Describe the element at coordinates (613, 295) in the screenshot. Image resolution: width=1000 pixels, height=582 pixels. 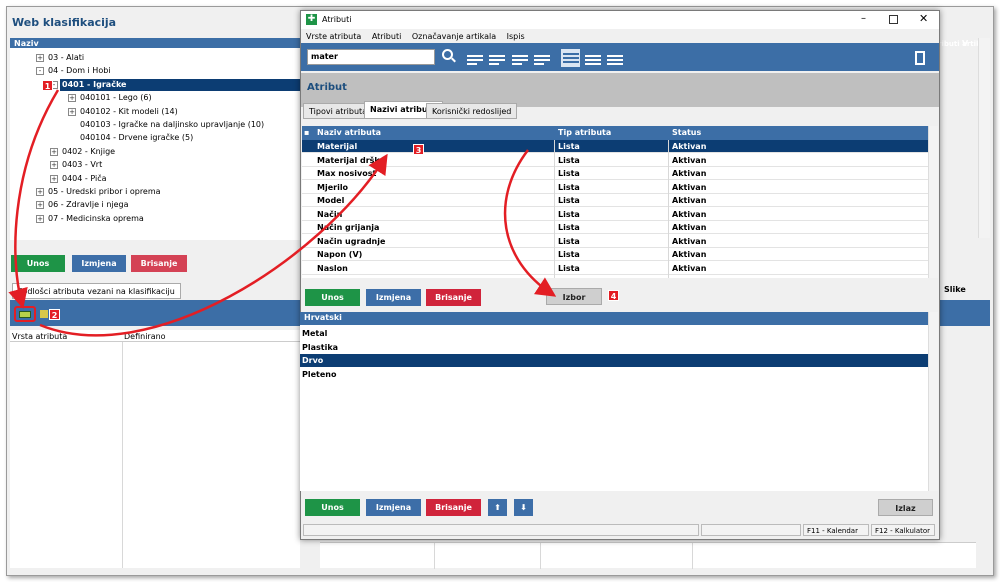
I see `callout-badge-4: 4` at that location.